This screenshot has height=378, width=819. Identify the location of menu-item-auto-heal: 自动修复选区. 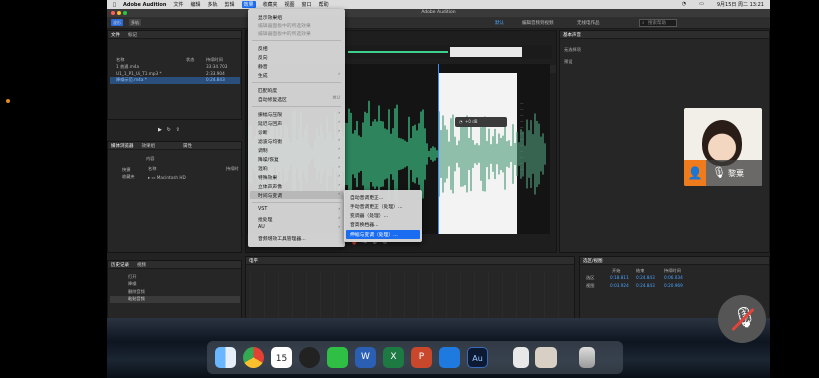
(272, 99).